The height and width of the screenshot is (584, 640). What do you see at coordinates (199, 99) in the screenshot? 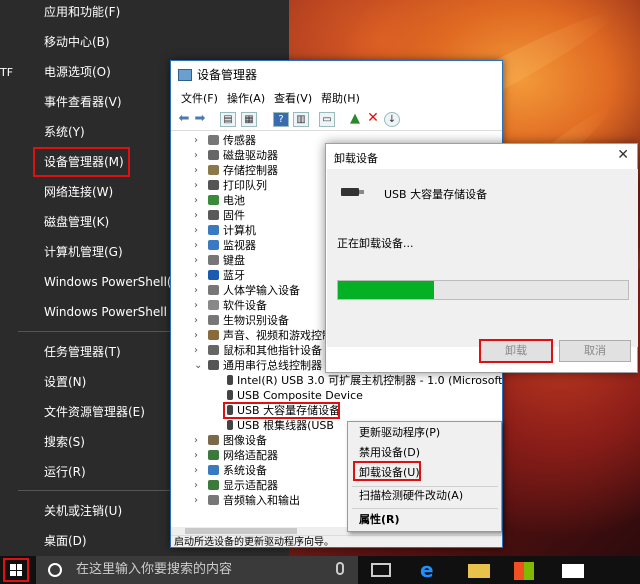
I see `menu-file: 文件(F)` at bounding box center [199, 99].